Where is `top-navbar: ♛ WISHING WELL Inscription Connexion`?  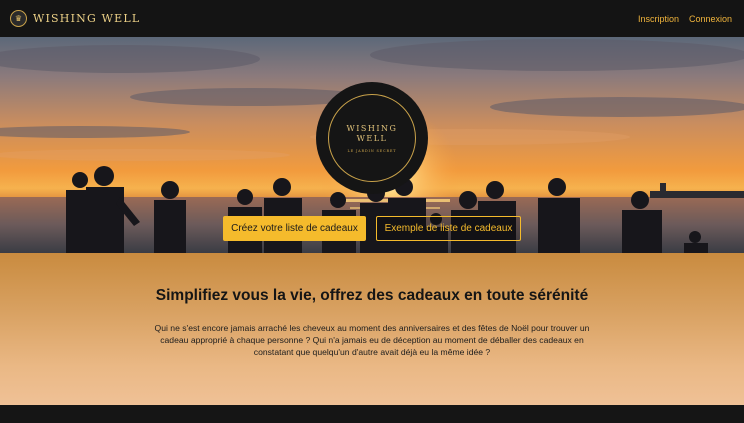 top-navbar: ♛ WISHING WELL Inscription Connexion is located at coordinates (372, 18).